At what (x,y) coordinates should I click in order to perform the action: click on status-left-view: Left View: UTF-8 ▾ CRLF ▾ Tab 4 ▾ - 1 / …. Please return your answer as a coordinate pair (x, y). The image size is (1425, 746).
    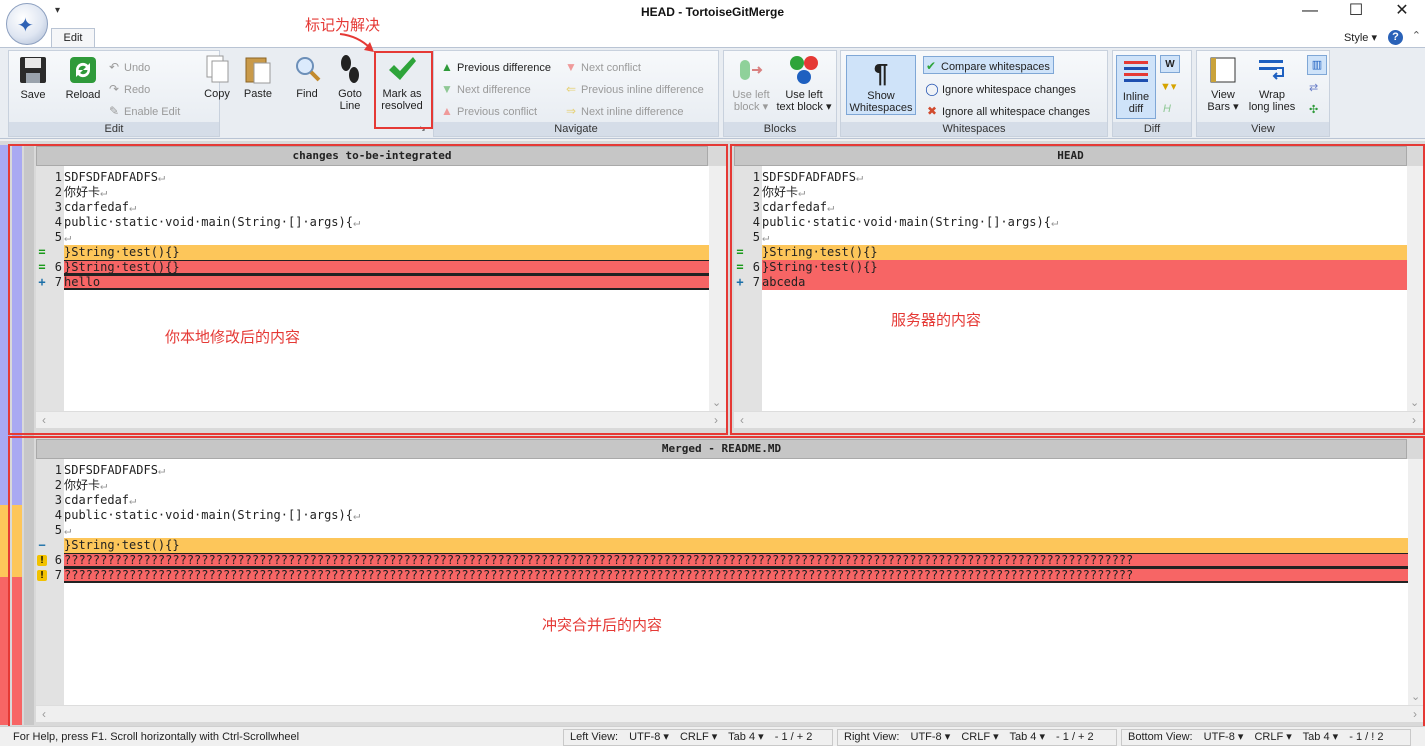
    Looking at the image, I should click on (698, 737).